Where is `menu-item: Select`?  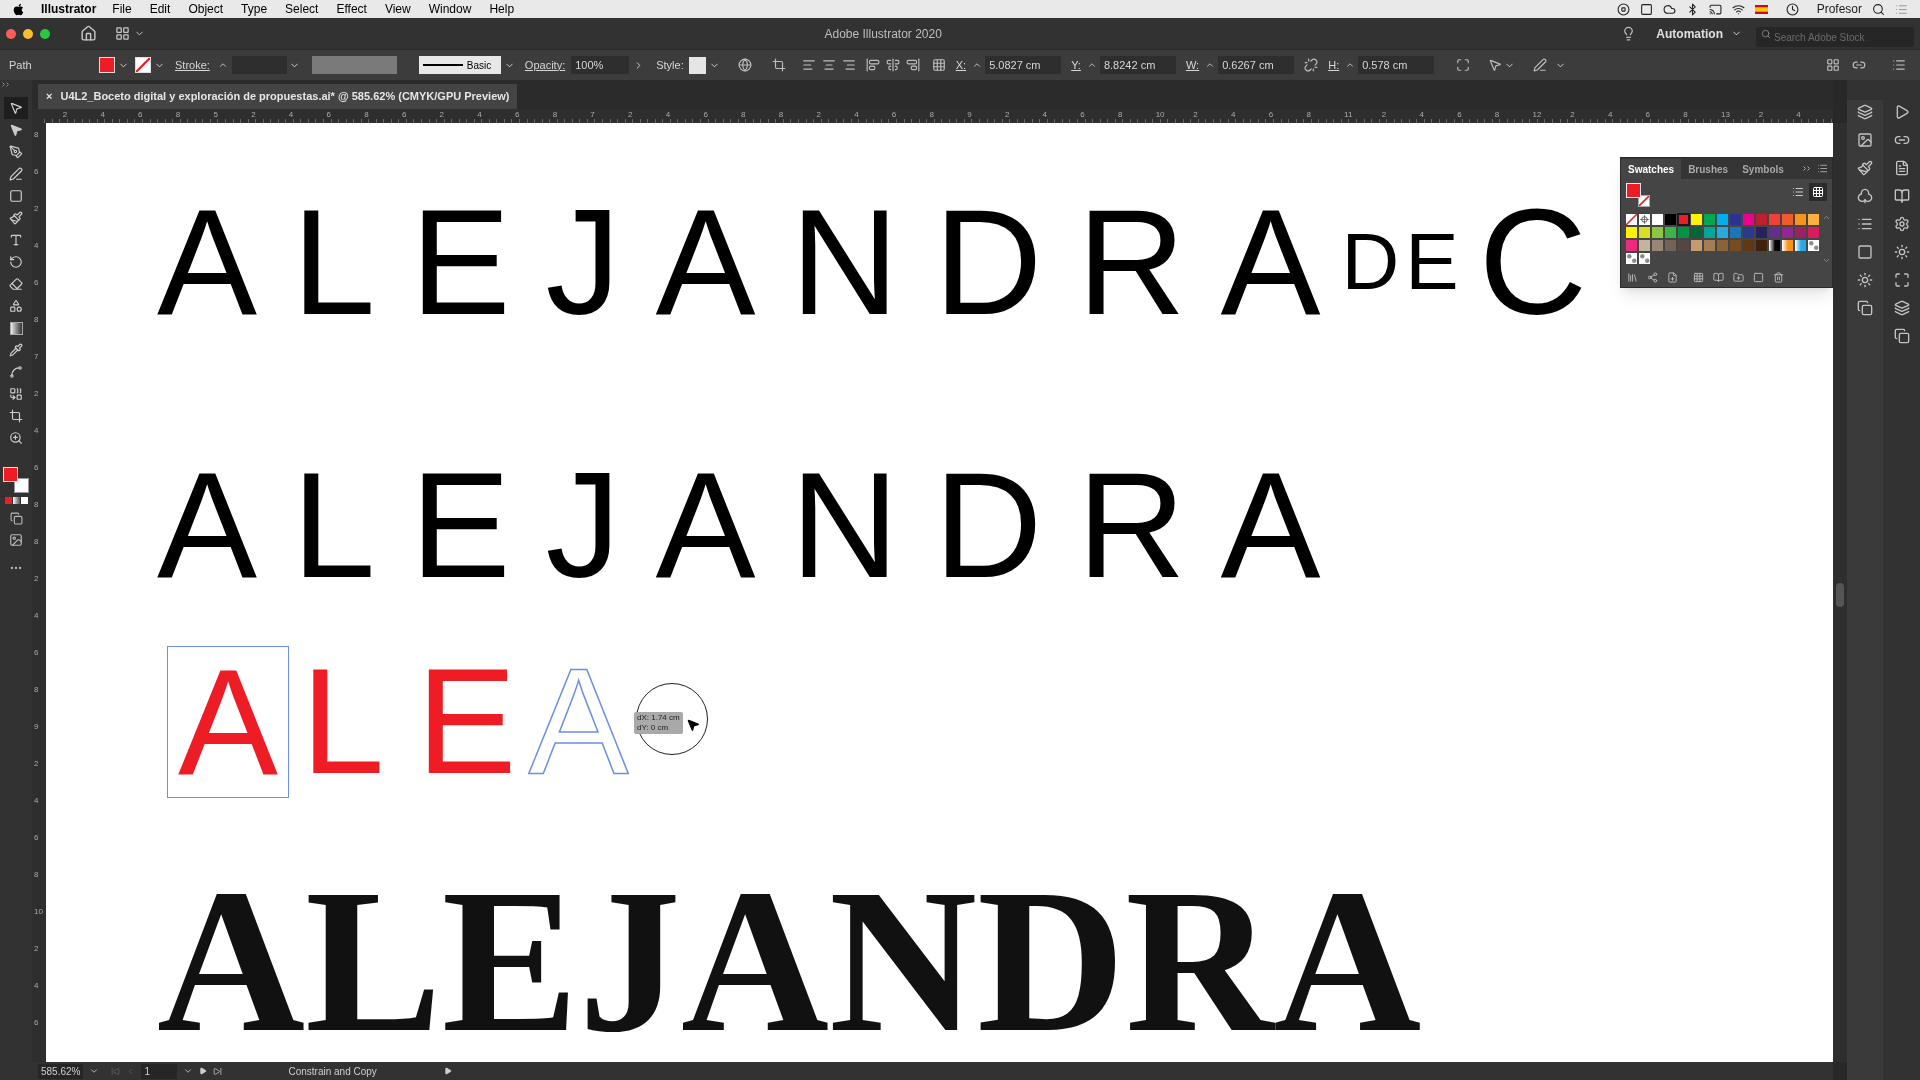
menu-item: Select is located at coordinates (302, 9).